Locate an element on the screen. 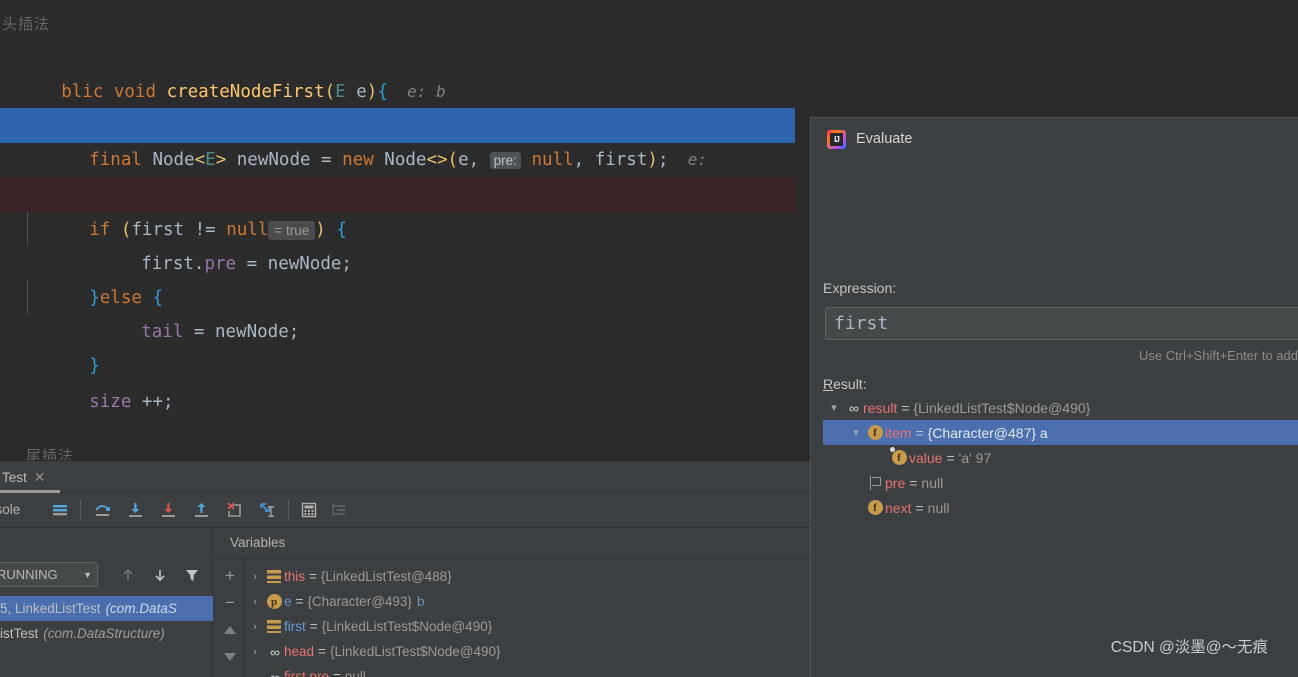 The image size is (1298, 677). result-row-result: ▾ ∞ result = {LinkedListTest$Node@490} is located at coordinates (1060, 407).